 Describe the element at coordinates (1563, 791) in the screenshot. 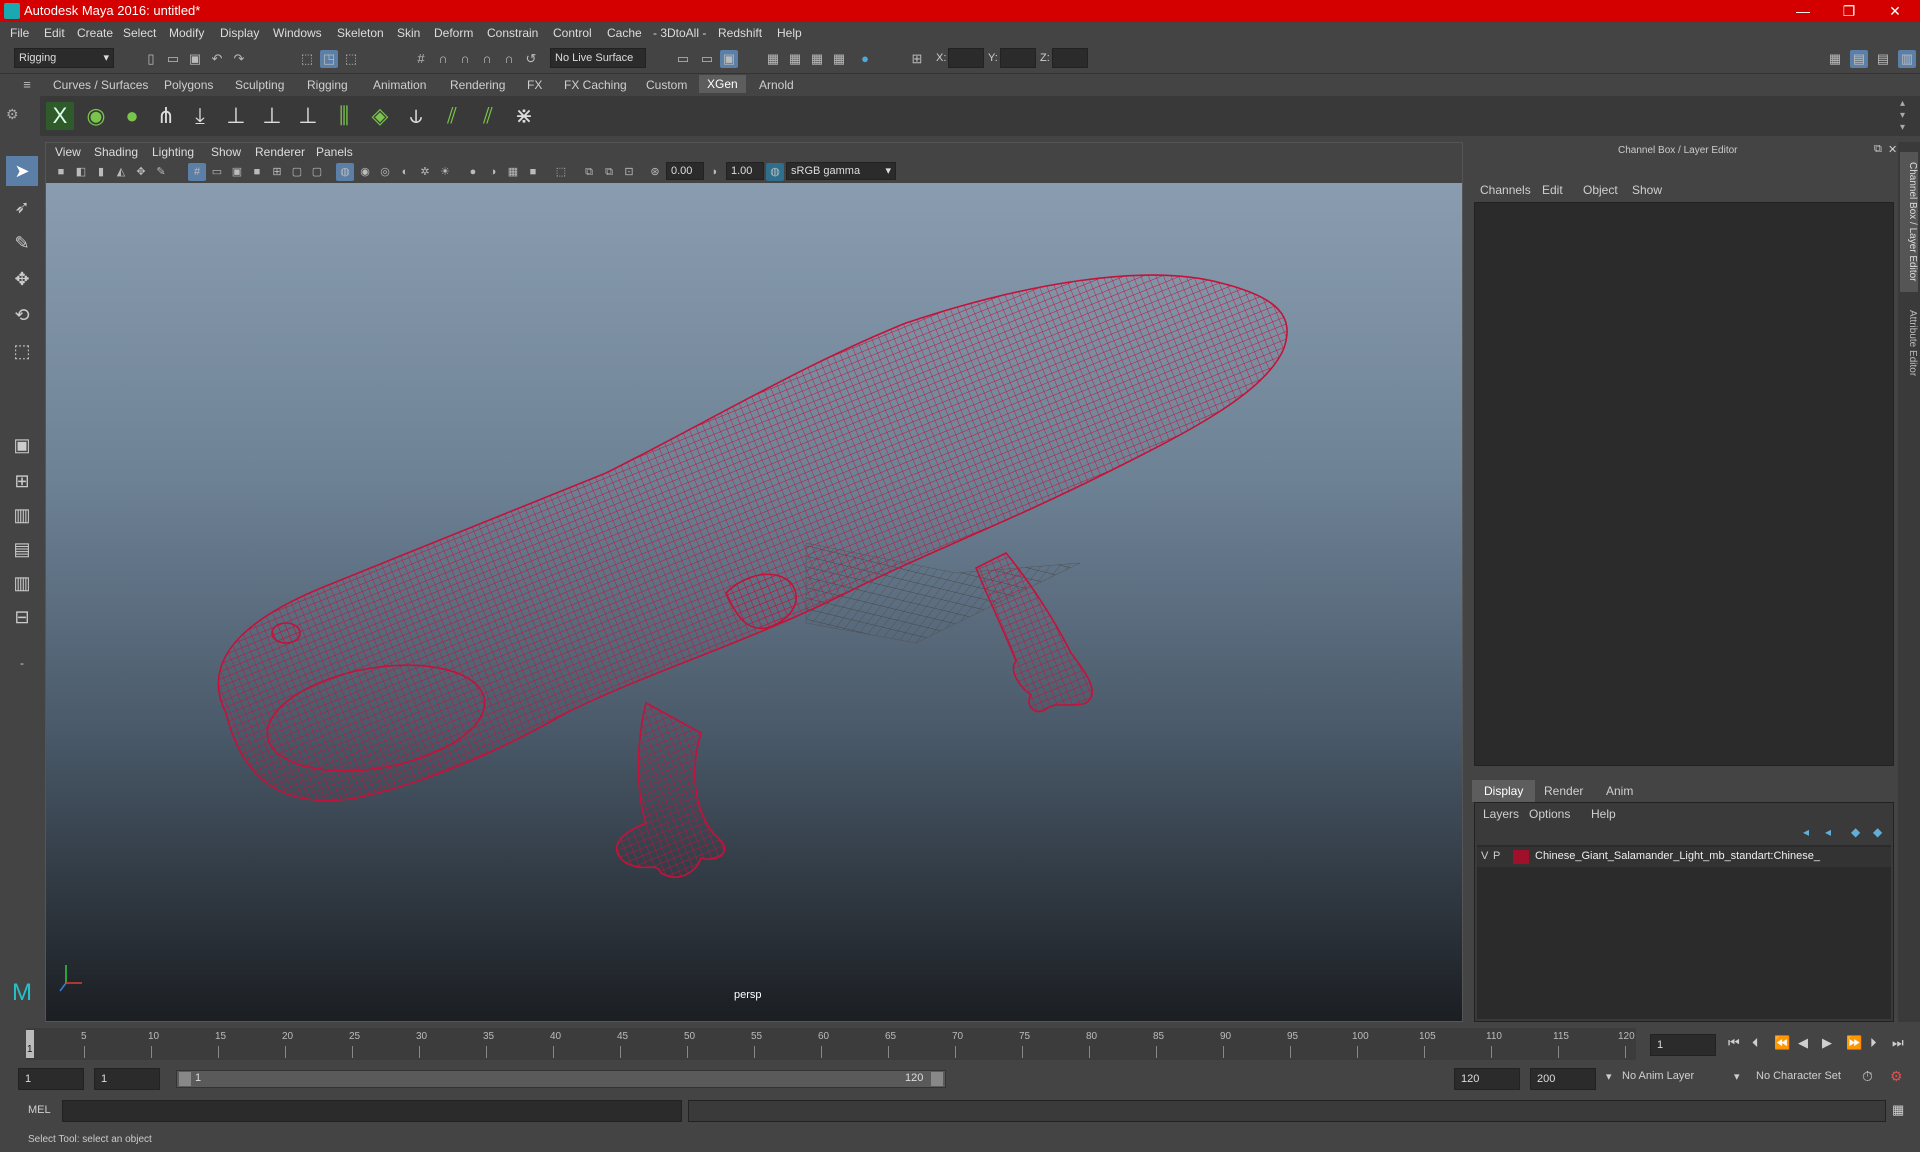

I see `tab-render: Render` at that location.